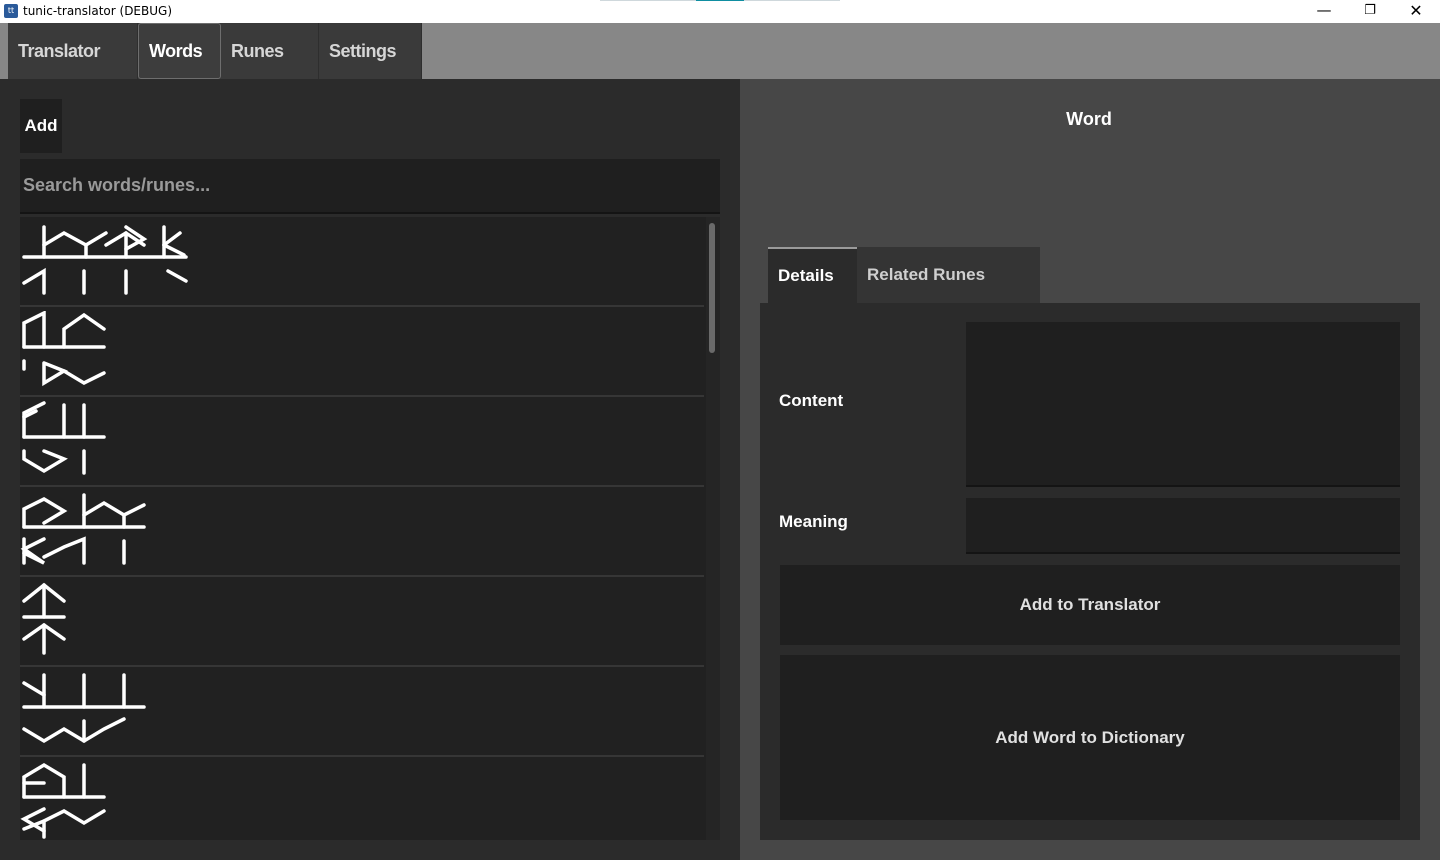  What do you see at coordinates (270, 51) in the screenshot?
I see `tab-runes: Runes` at bounding box center [270, 51].